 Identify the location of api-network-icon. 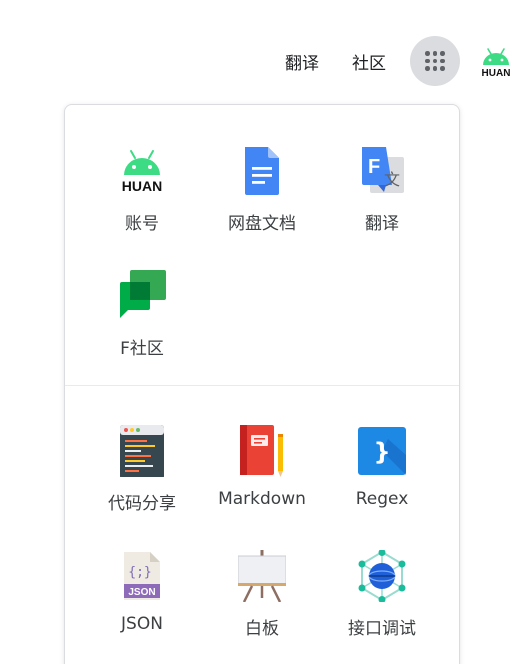
(382, 576).